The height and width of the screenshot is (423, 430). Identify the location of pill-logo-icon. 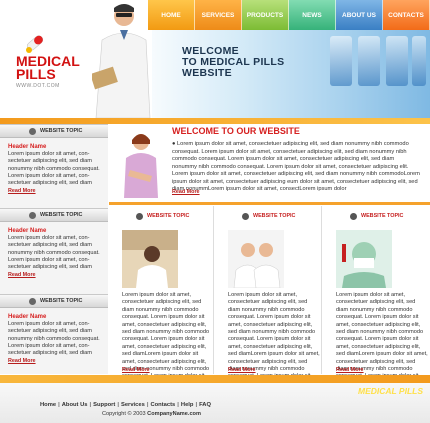
(35, 44).